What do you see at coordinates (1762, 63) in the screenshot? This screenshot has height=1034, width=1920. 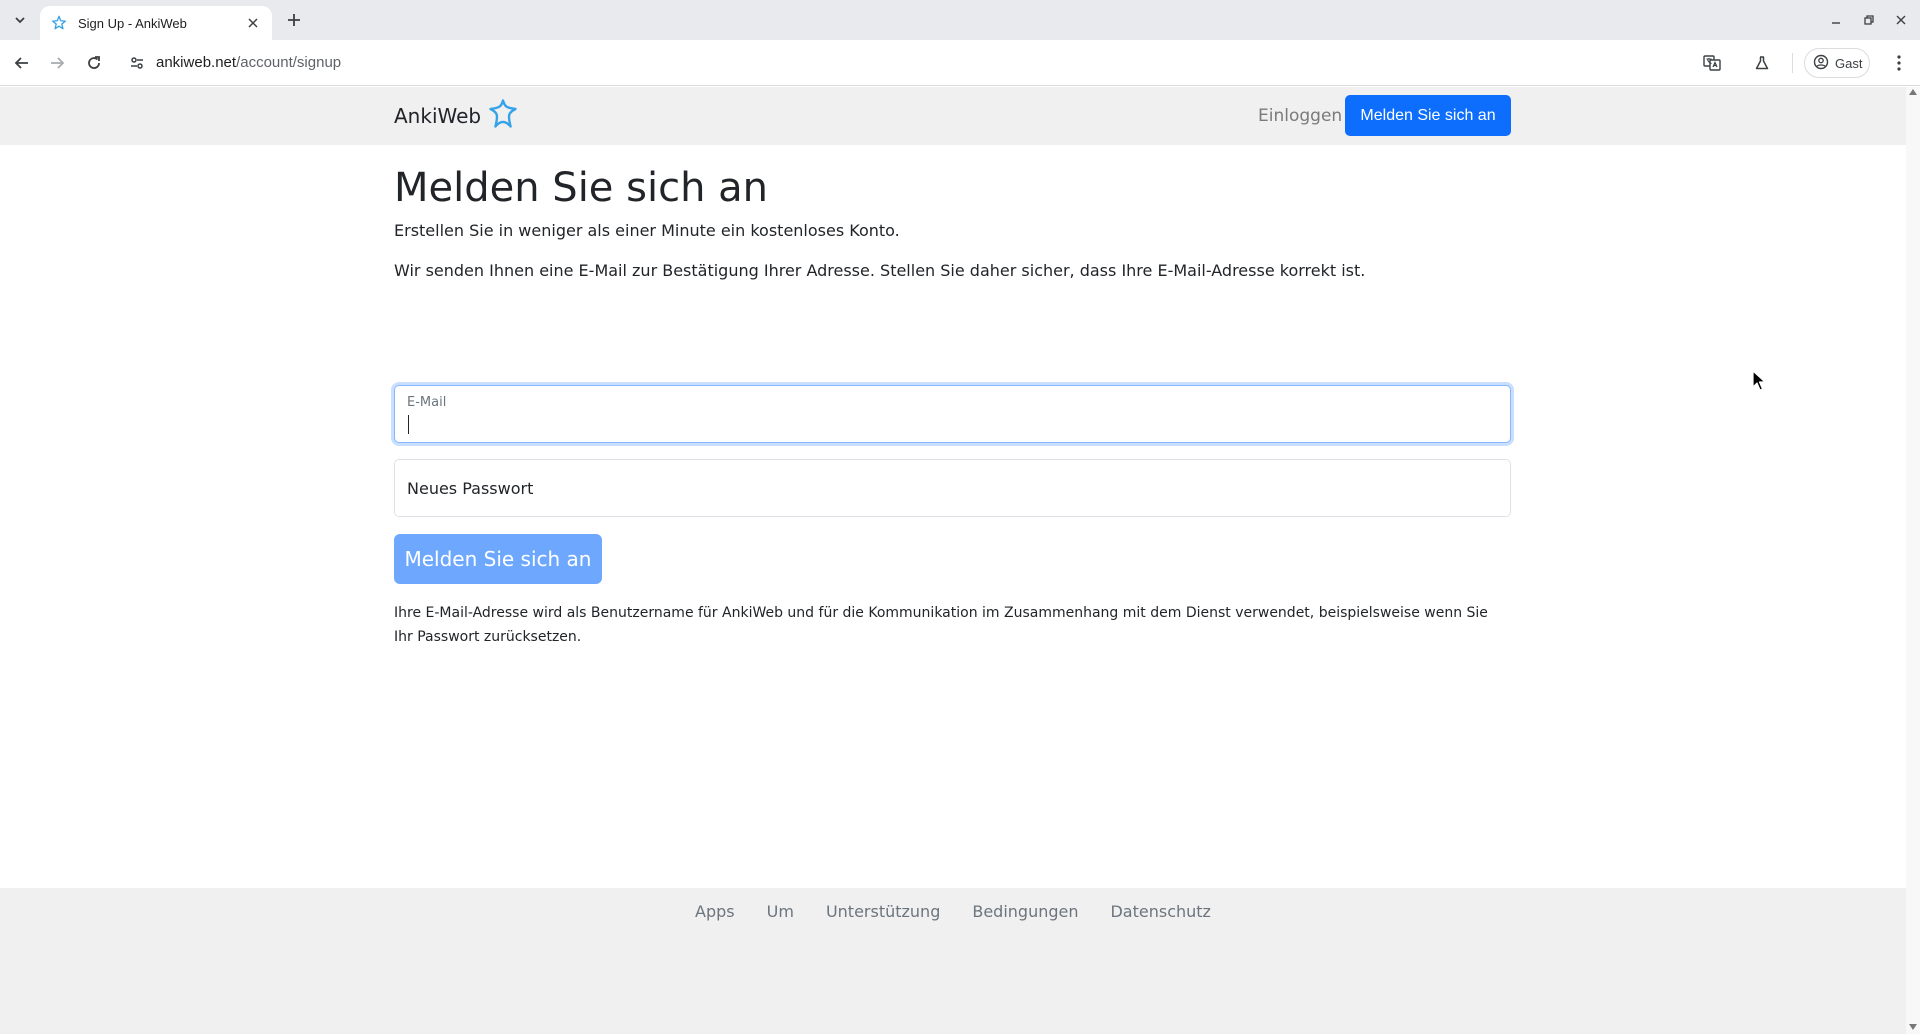 I see `labs-flask-icon` at bounding box center [1762, 63].